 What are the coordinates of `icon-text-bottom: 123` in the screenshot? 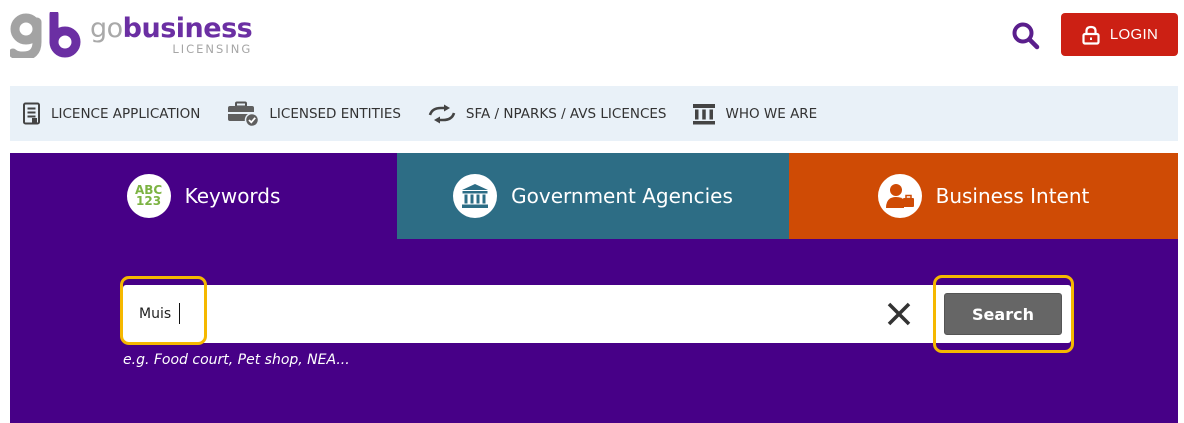 It's located at (149, 201).